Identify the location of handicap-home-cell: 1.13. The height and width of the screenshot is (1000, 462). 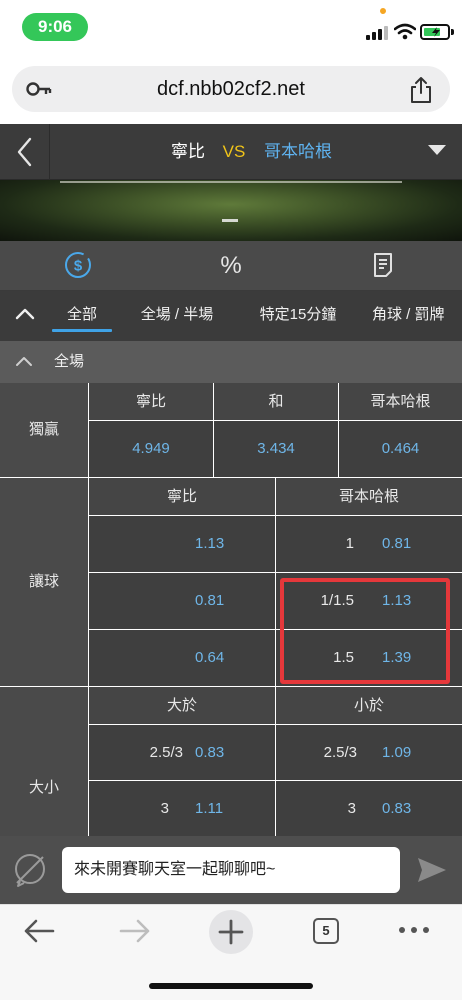
(182, 544).